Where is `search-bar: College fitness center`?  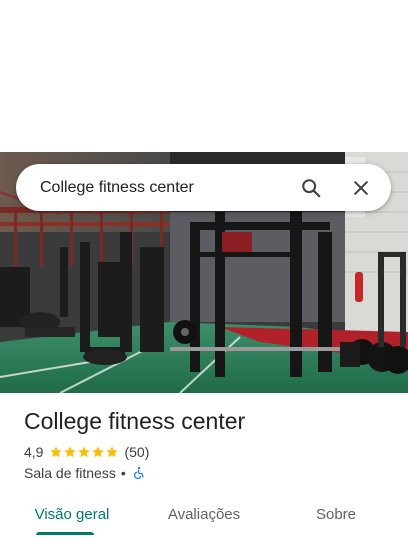
search-bar: College fitness center is located at coordinates (203, 187).